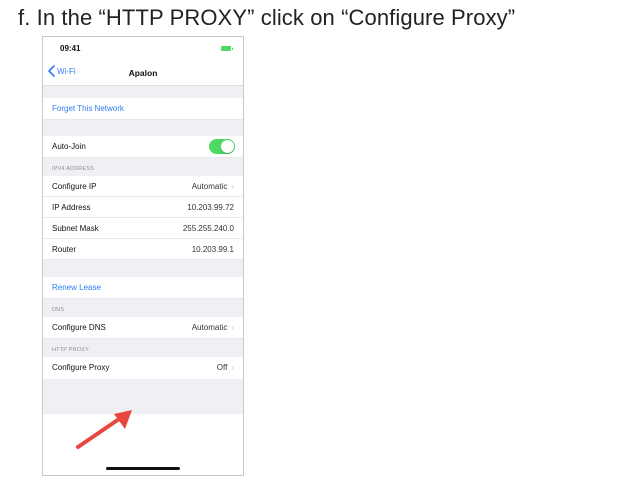 This screenshot has height=490, width=617. What do you see at coordinates (143, 167) in the screenshot?
I see `ipv4-section-header: IPV4 ADDRESS` at bounding box center [143, 167].